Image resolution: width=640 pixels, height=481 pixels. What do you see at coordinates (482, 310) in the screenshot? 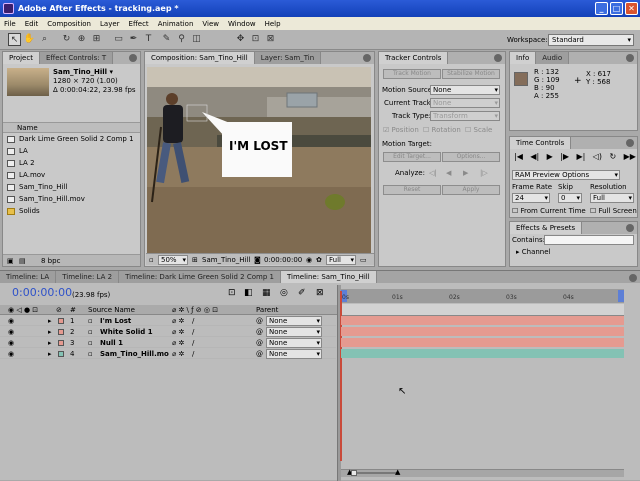
I see `time-ruler` at bounding box center [482, 310].